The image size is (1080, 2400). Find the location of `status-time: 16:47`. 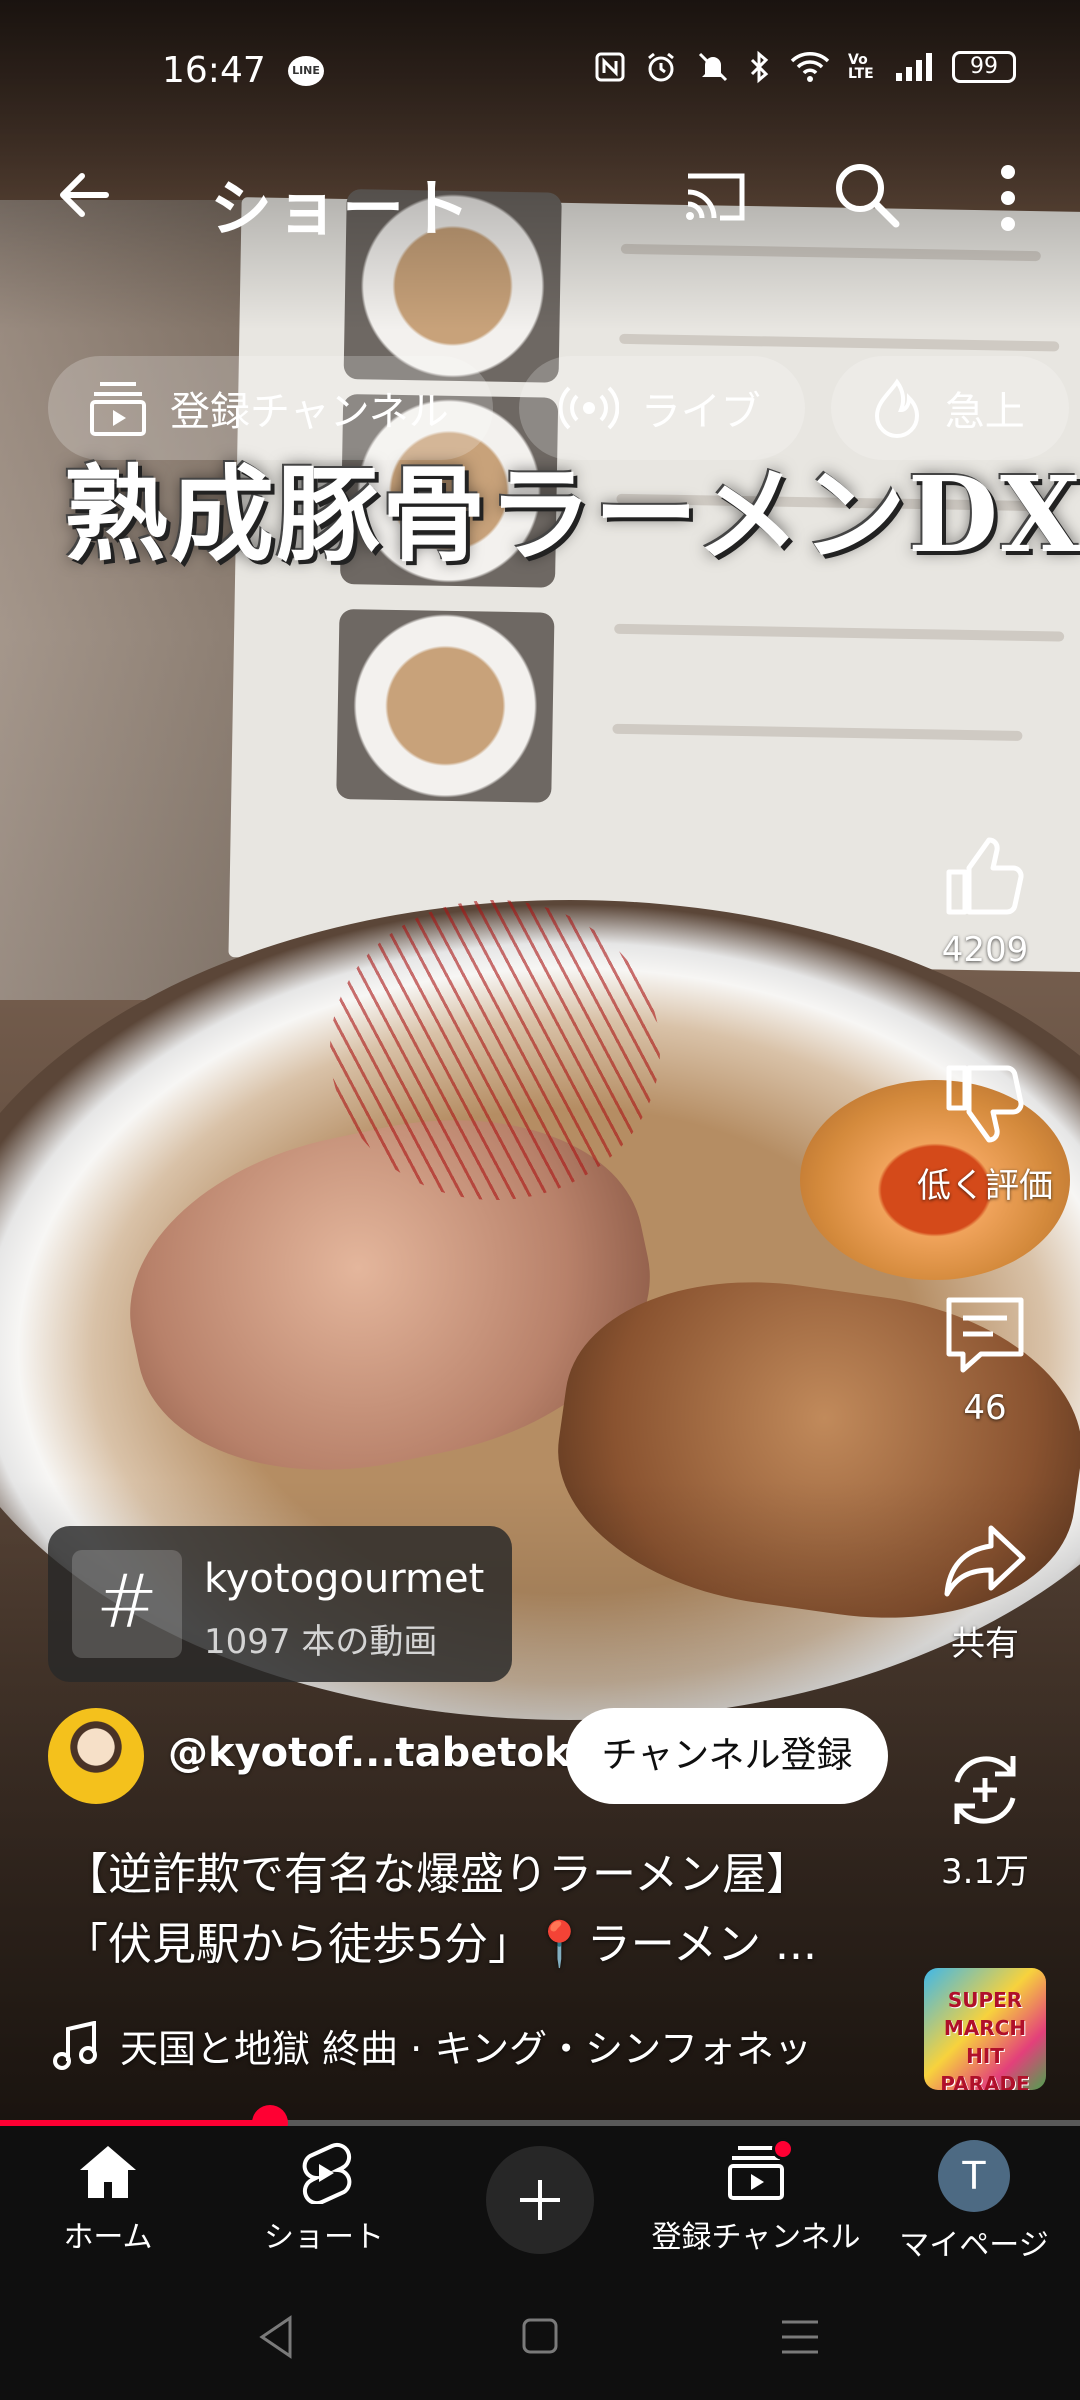

status-time: 16:47 is located at coordinates (214, 70).